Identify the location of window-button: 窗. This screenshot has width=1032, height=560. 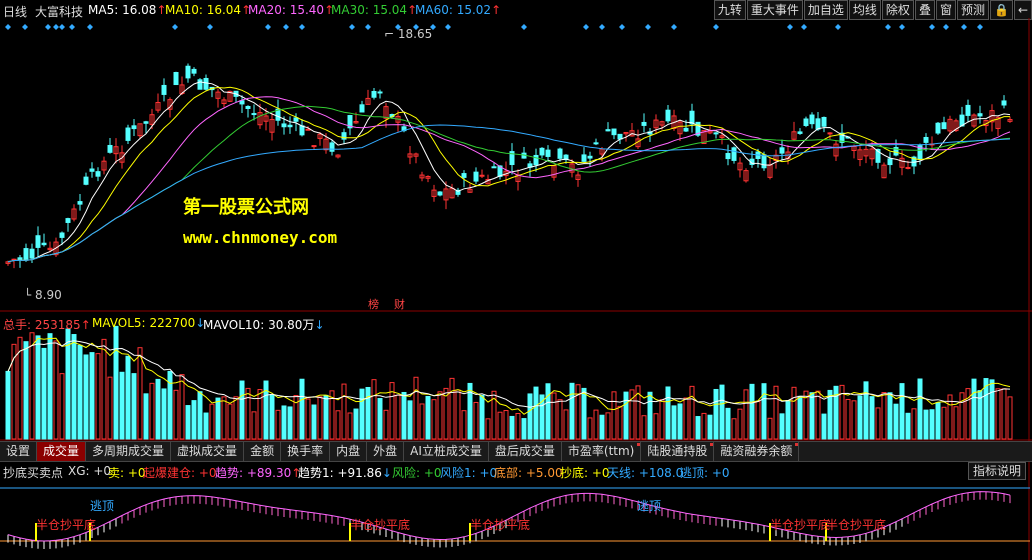
(945, 10).